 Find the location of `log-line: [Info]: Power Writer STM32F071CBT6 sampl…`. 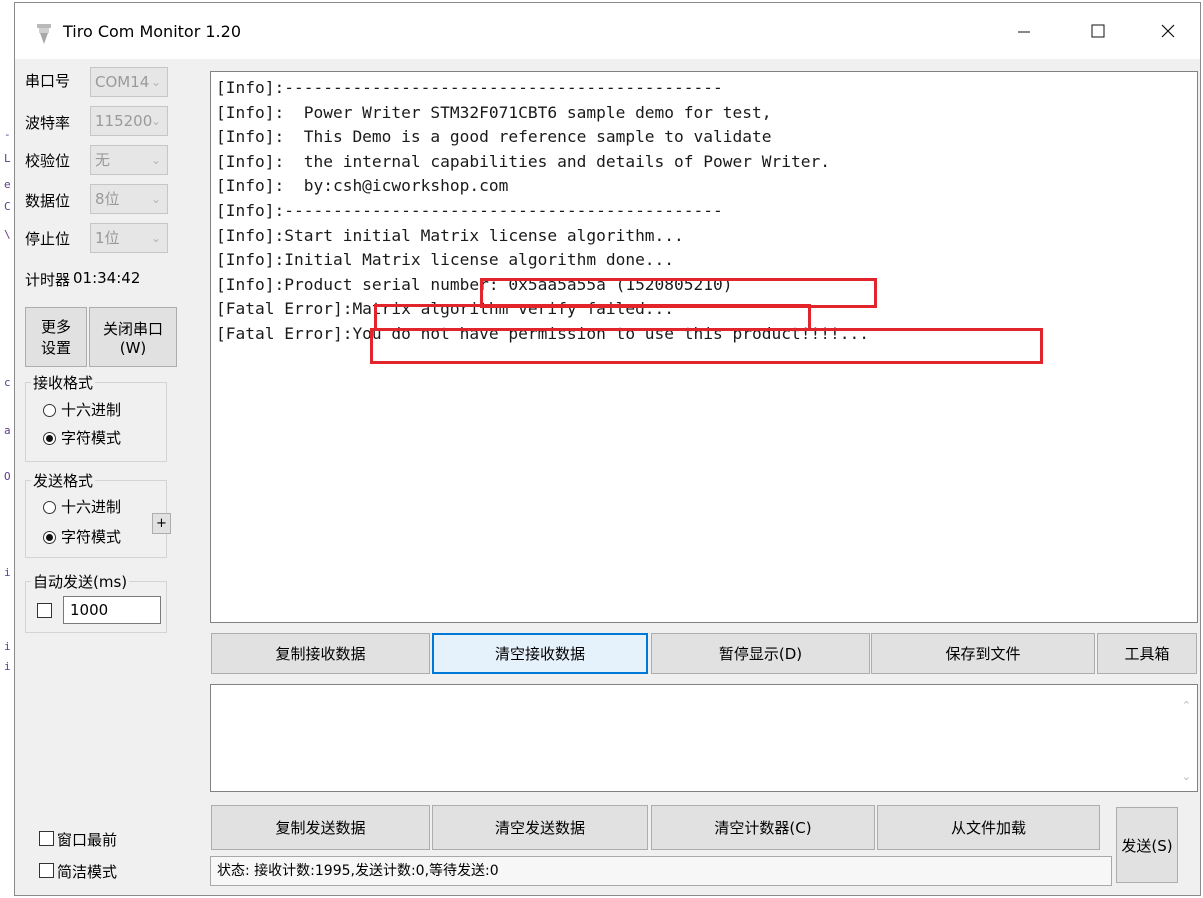

log-line: [Info]: Power Writer STM32F071CBT6 sampl… is located at coordinates (494, 112).